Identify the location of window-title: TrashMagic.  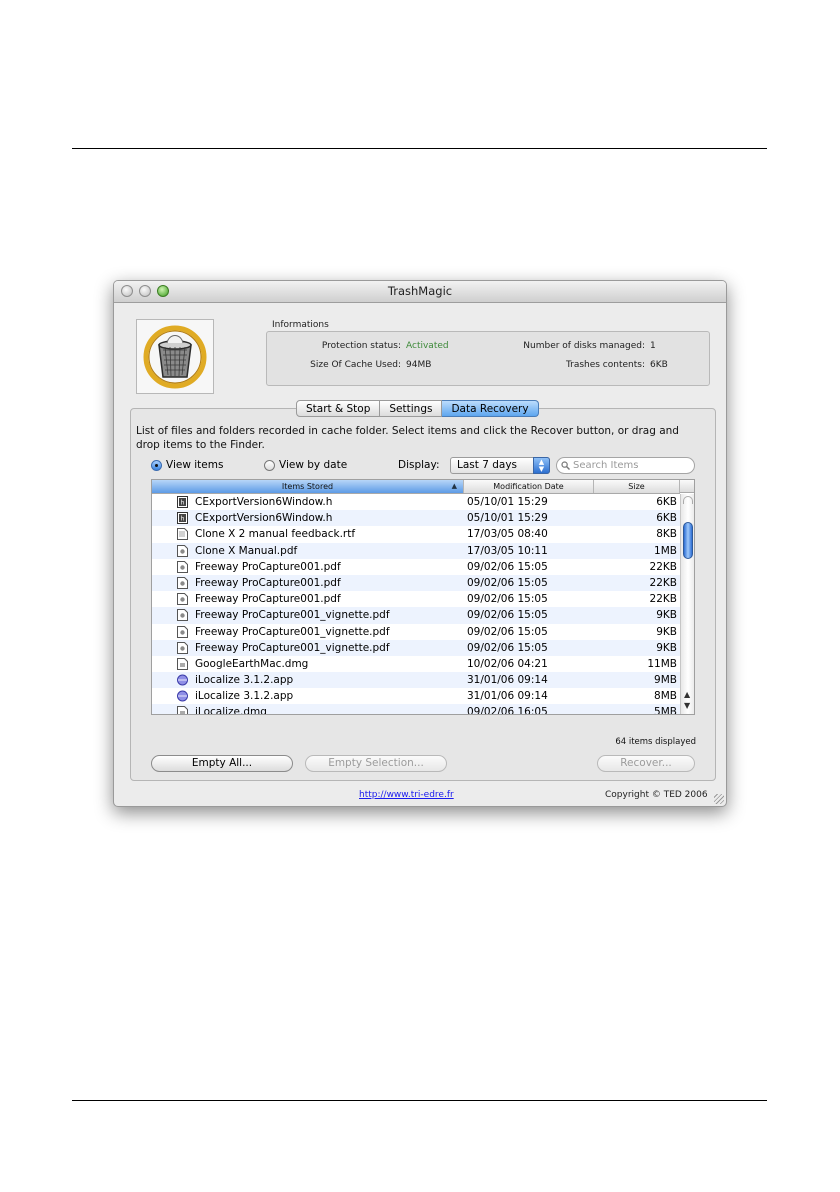
(420, 291).